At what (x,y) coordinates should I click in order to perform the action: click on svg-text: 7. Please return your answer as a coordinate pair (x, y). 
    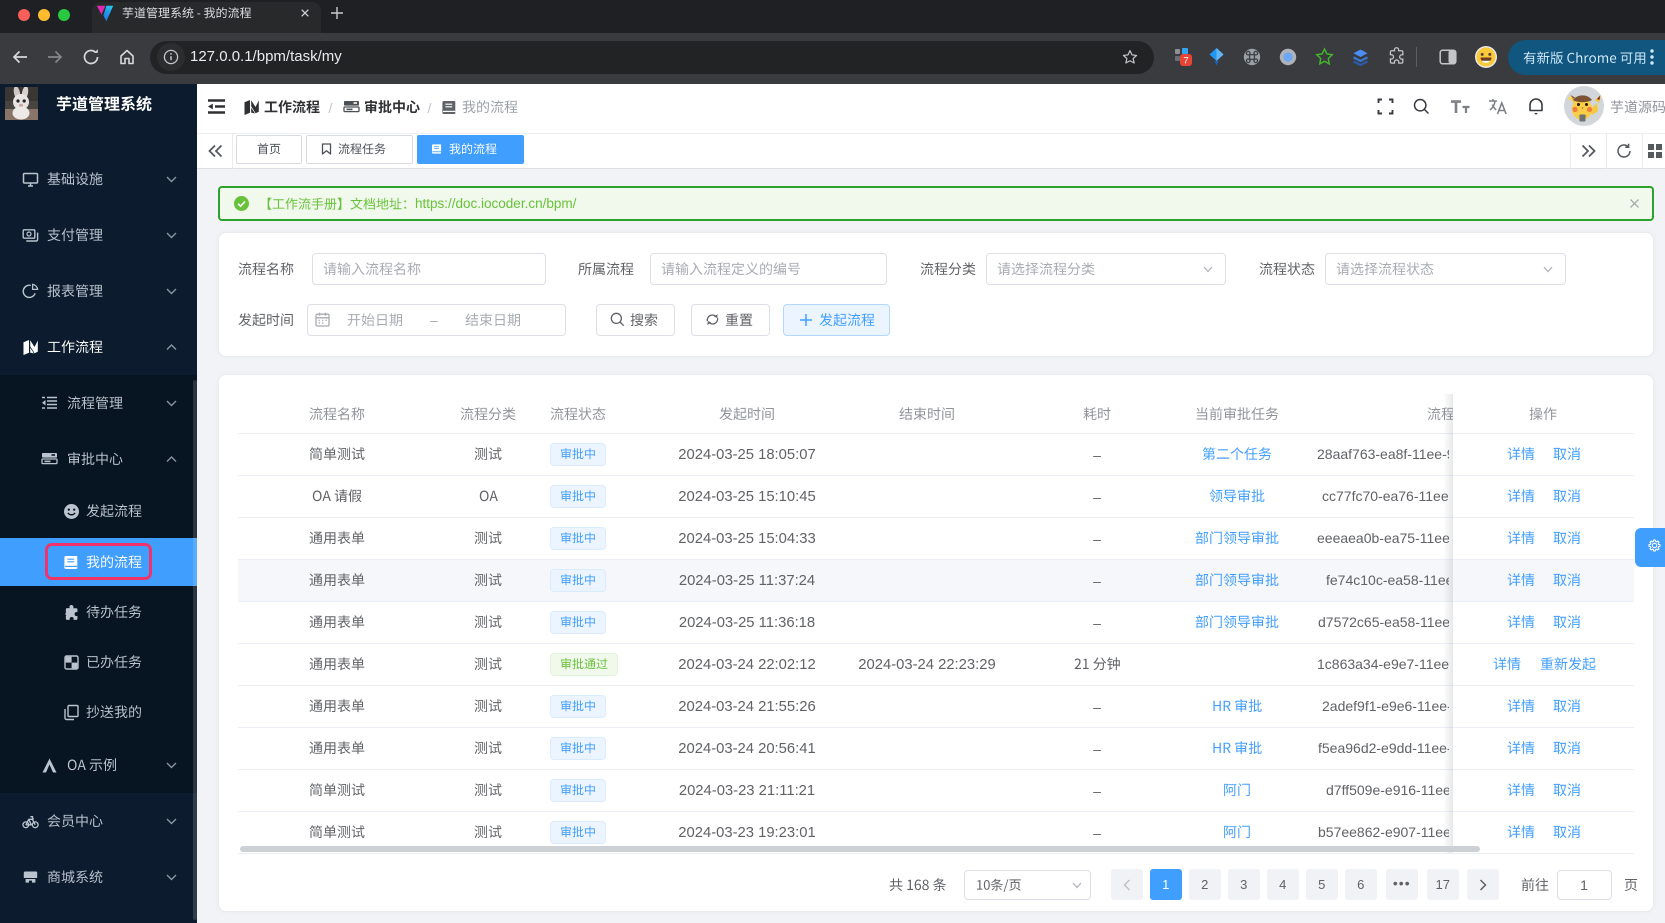
    Looking at the image, I should click on (1185, 61).